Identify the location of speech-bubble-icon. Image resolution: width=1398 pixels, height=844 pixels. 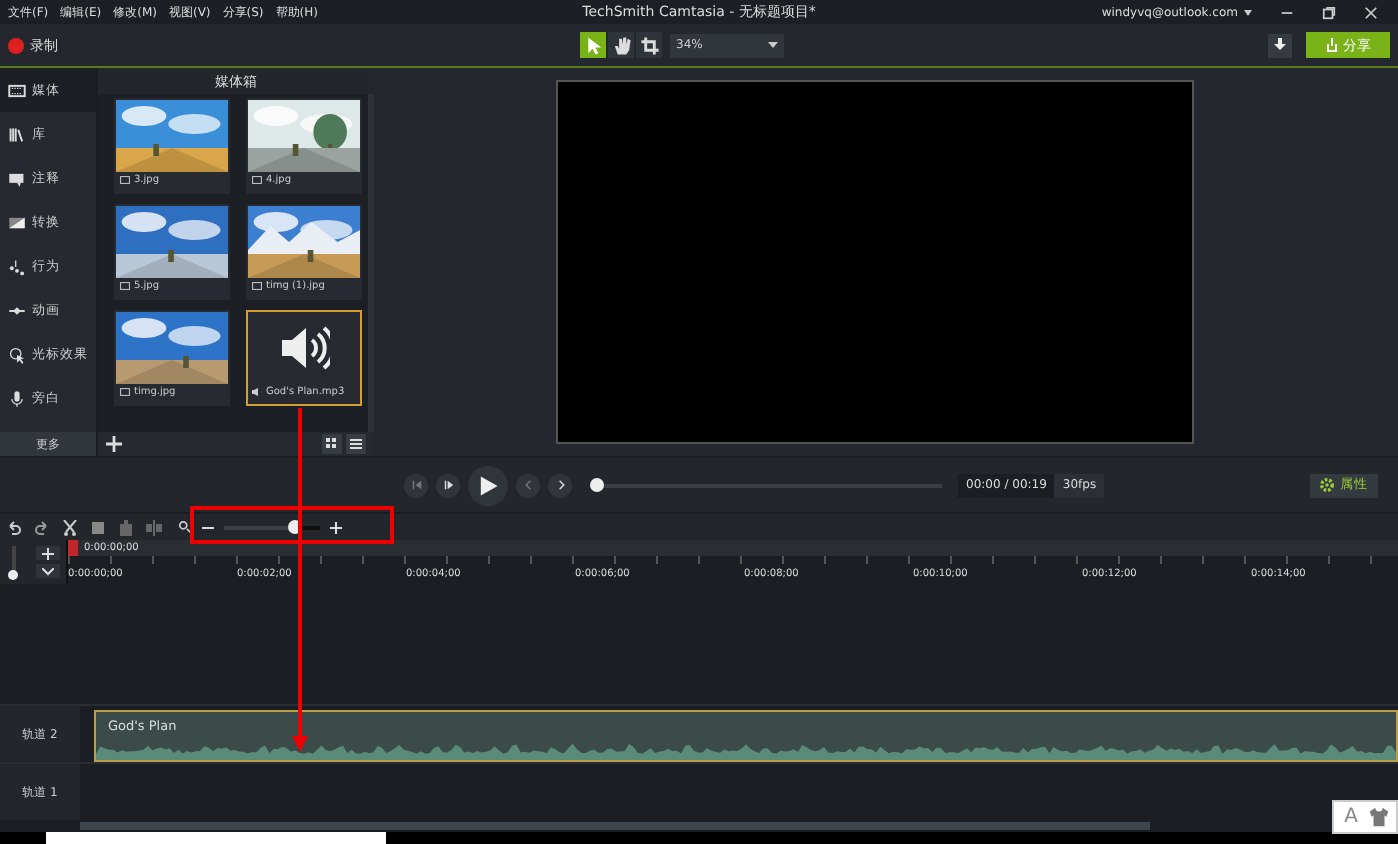
(17, 178).